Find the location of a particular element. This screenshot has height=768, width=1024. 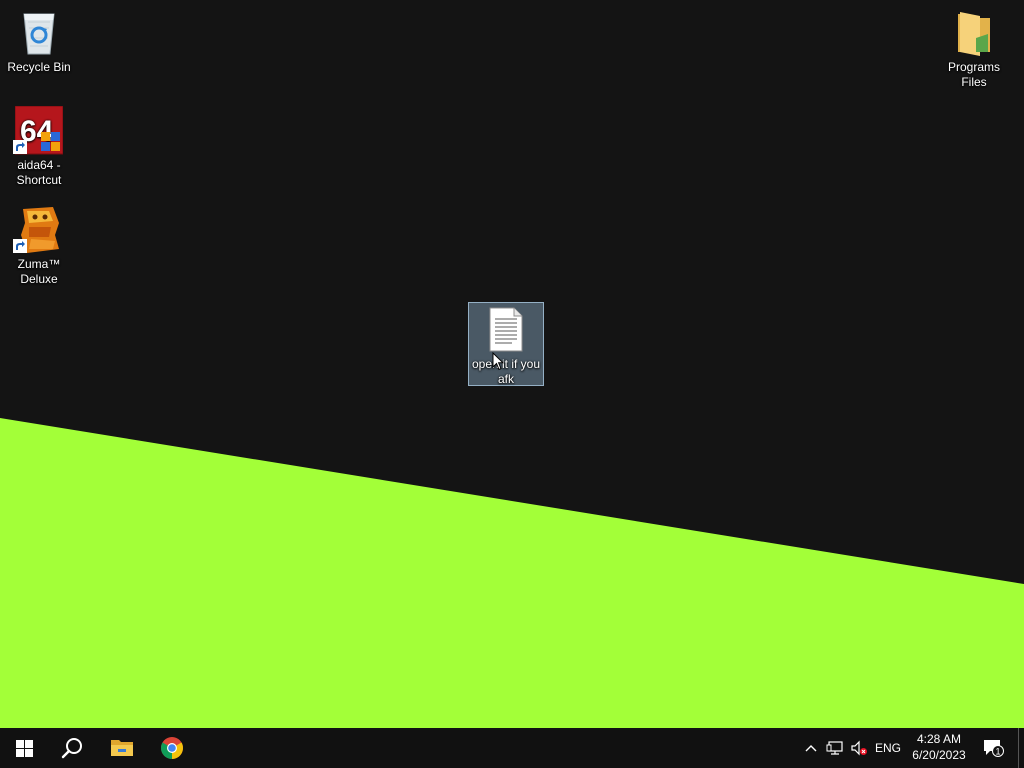

chrome-icon is located at coordinates (172, 748).